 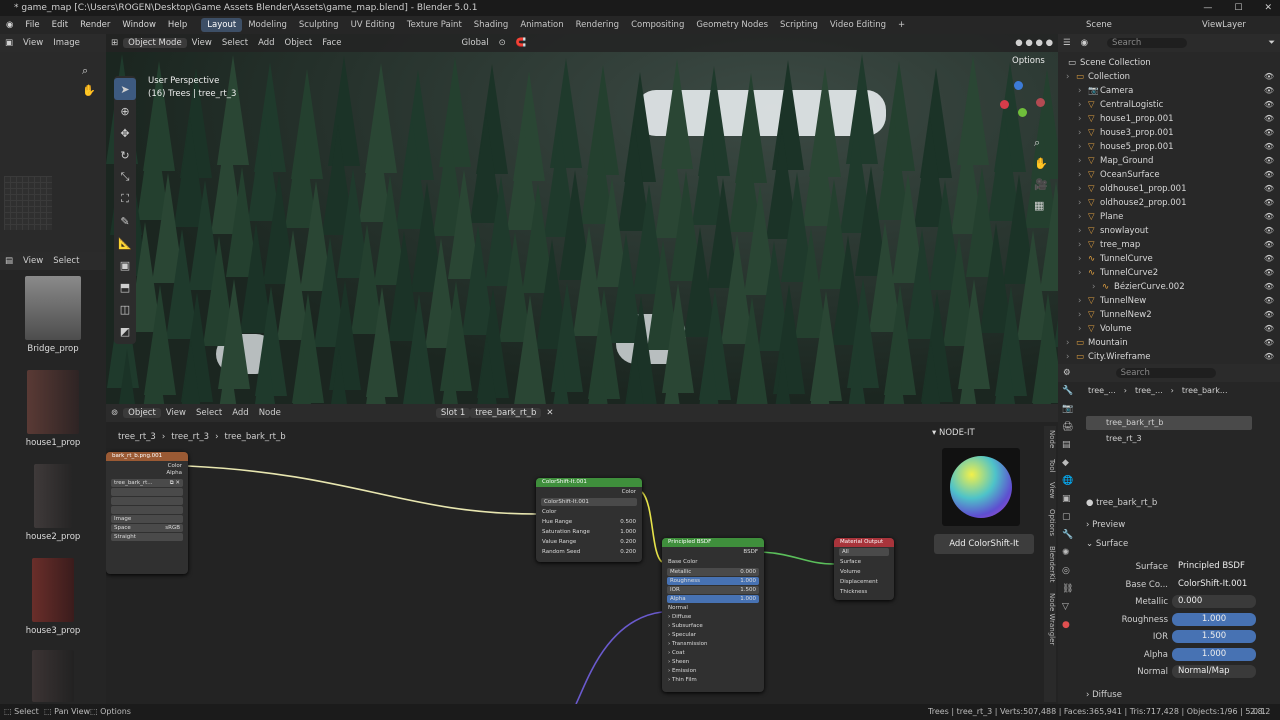 I want to click on node-group-selector: ColorShift-It.001, so click(x=589, y=502).